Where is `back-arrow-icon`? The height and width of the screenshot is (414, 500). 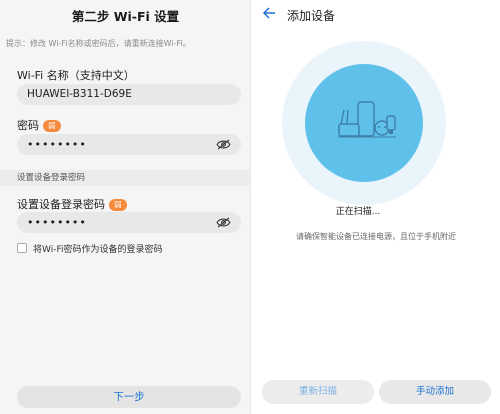
back-arrow-icon is located at coordinates (269, 13).